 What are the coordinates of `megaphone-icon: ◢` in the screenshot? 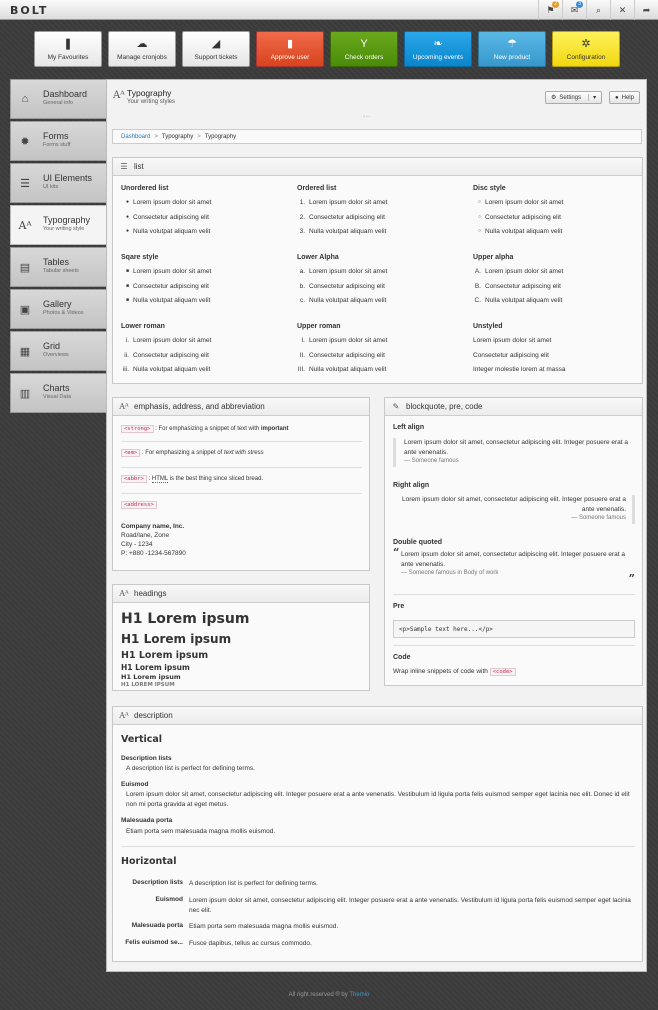 It's located at (216, 44).